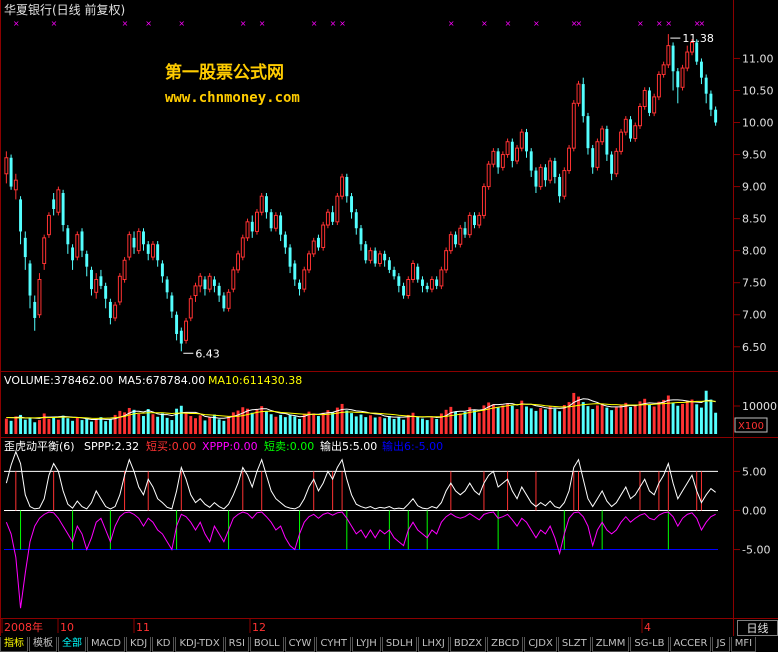 The image size is (778, 652). I want to click on tab-item: 指标, so click(14, 644).